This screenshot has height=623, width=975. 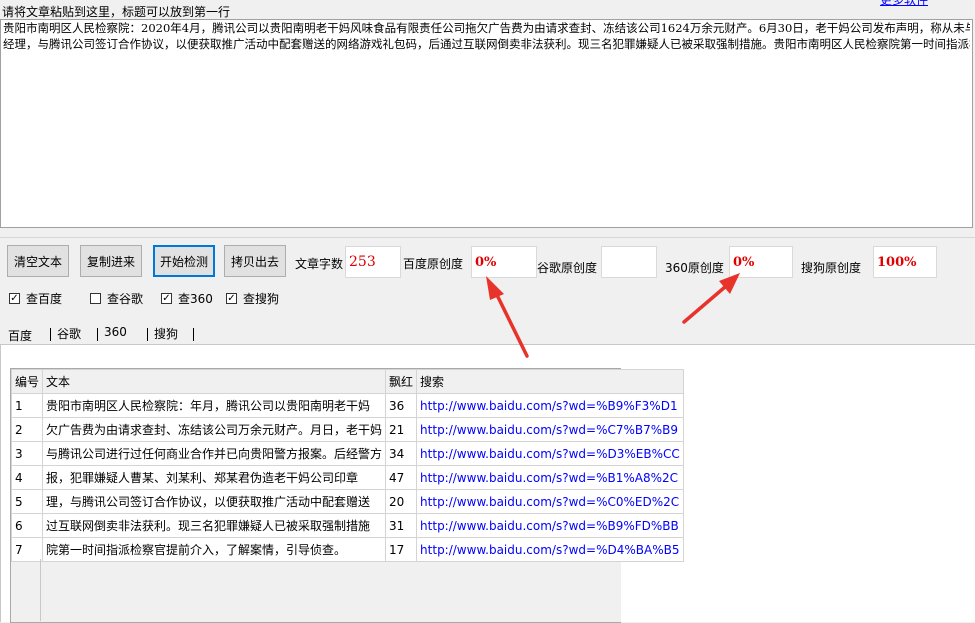 I want to click on column-header-text: 文本, so click(x=214, y=381).